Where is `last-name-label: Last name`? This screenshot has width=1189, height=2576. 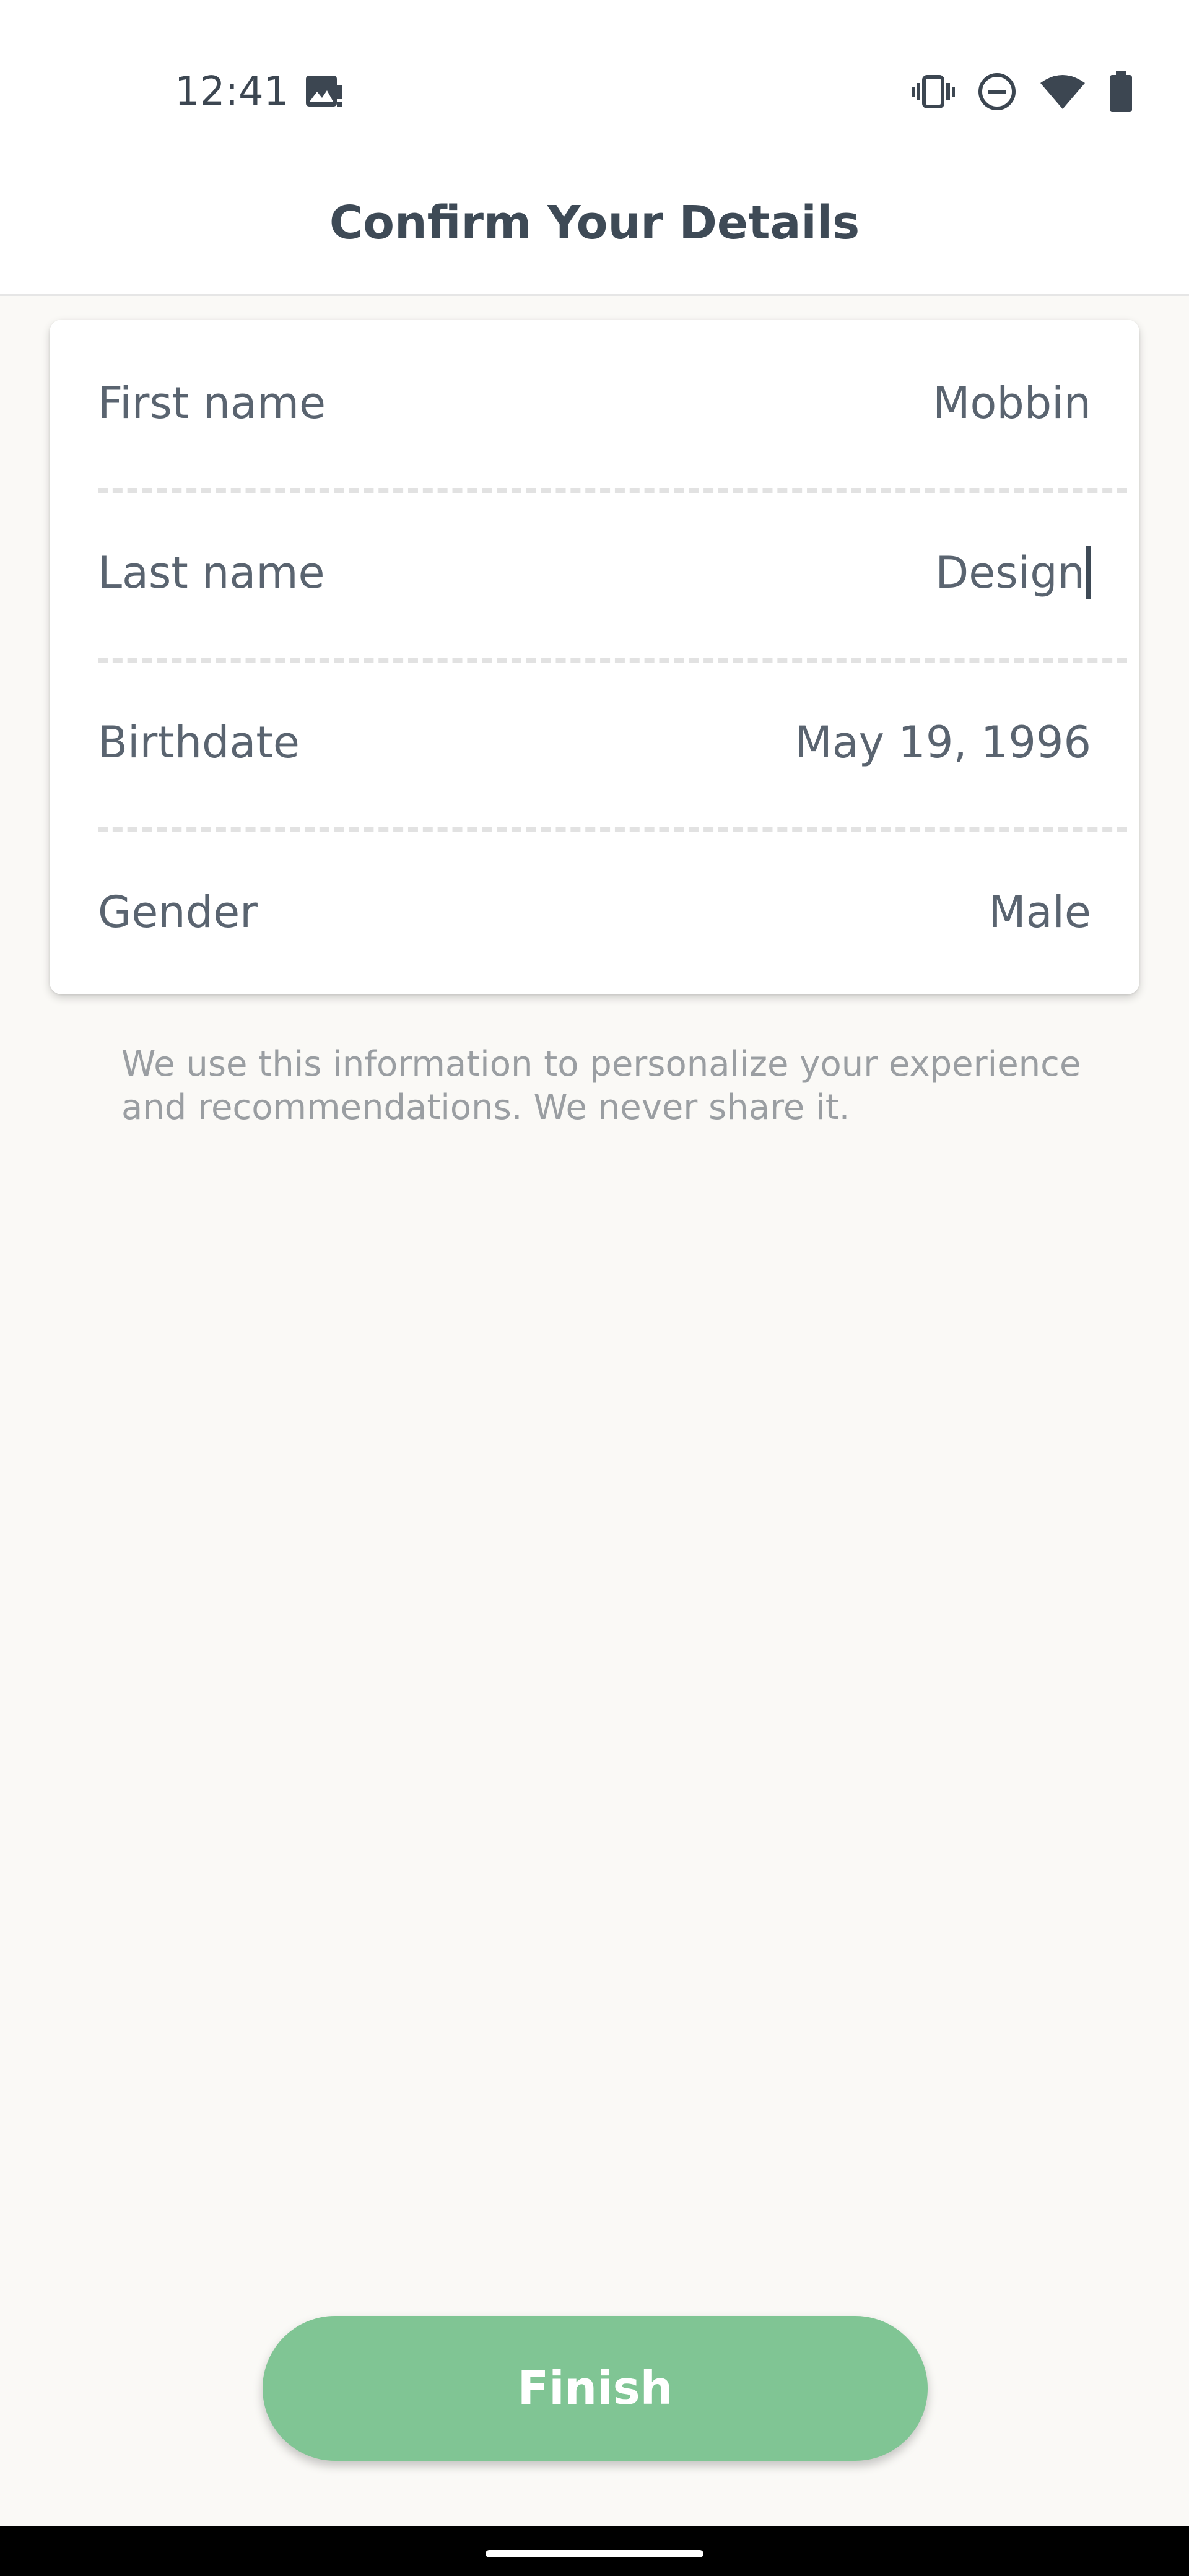 last-name-label: Last name is located at coordinates (211, 572).